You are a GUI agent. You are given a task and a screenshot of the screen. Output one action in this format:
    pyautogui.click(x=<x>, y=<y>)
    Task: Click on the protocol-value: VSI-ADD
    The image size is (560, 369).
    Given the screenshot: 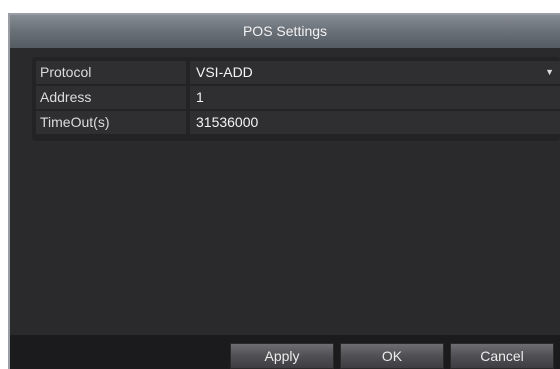 What is the action you would take?
    pyautogui.click(x=224, y=72)
    